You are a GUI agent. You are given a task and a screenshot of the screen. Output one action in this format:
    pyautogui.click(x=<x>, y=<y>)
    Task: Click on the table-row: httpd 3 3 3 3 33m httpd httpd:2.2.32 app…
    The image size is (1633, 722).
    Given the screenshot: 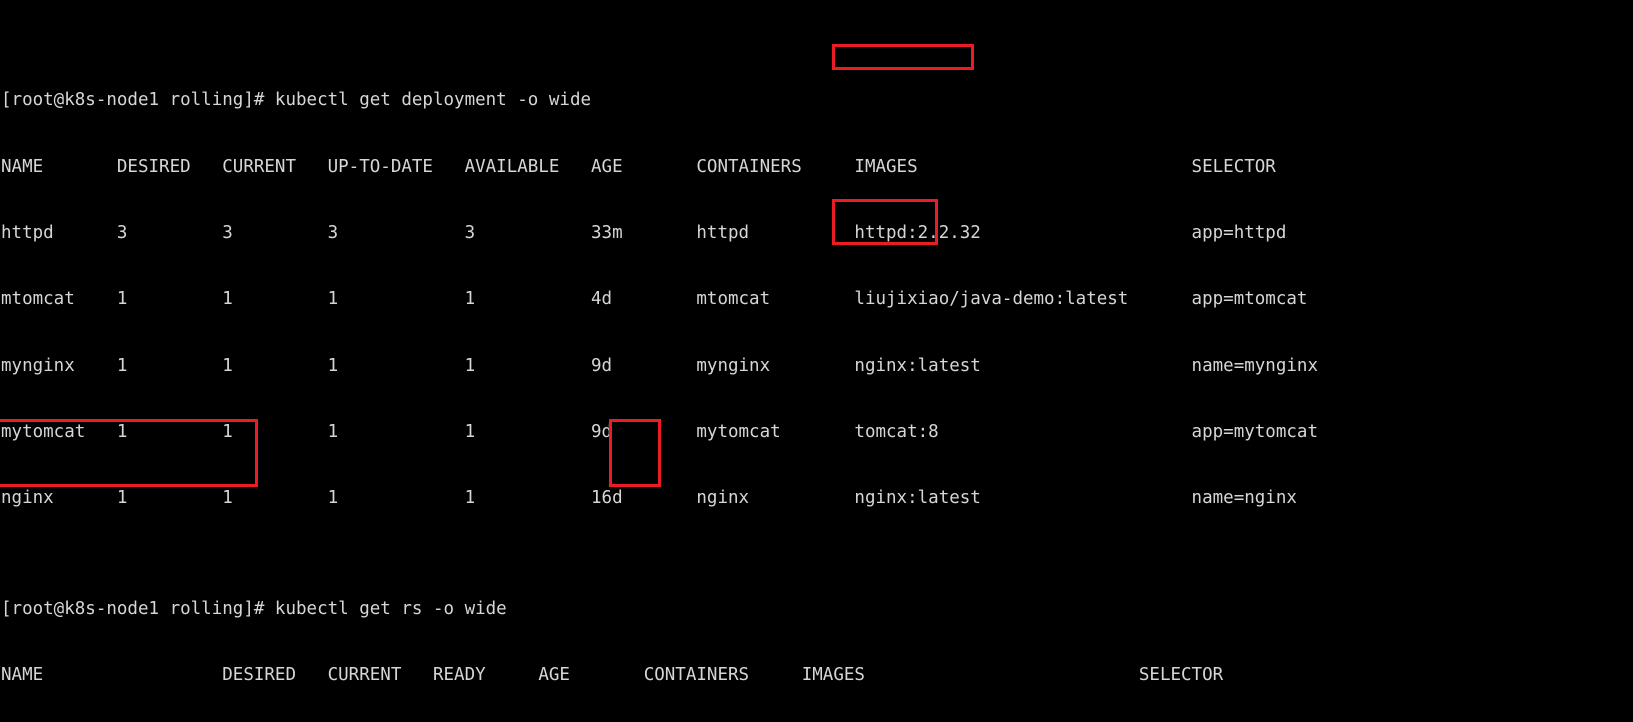 What is the action you would take?
    pyautogui.click(x=644, y=232)
    